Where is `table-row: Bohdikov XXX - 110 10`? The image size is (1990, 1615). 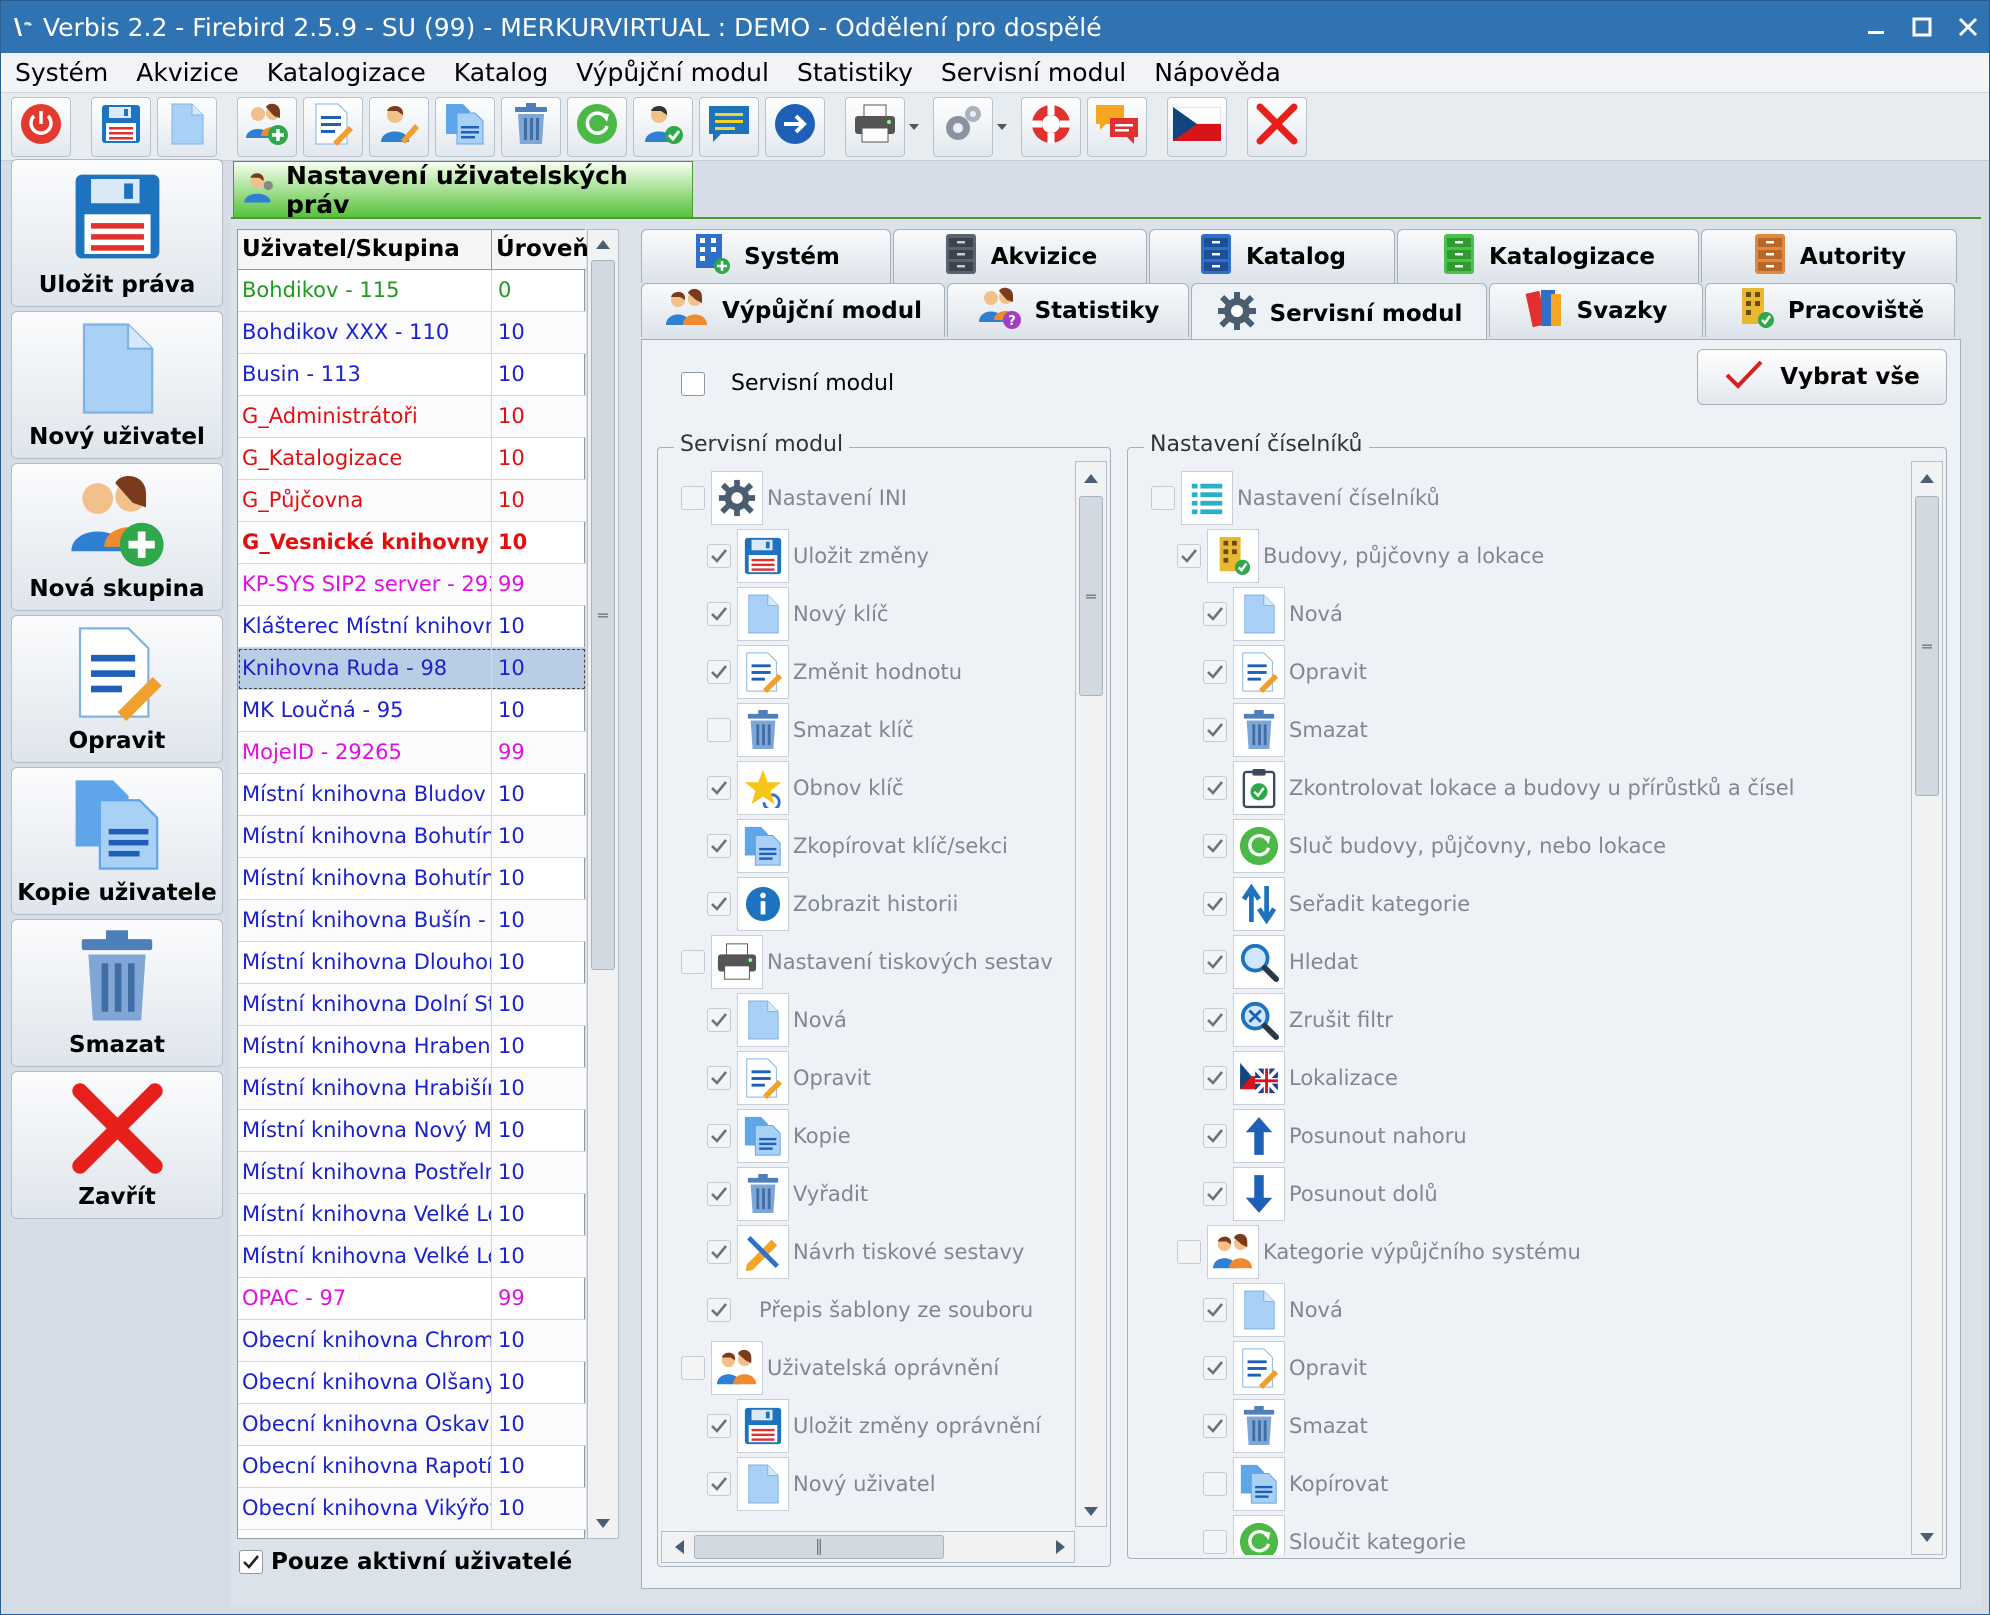
table-row: Bohdikov XXX - 110 10 is located at coordinates (412, 333).